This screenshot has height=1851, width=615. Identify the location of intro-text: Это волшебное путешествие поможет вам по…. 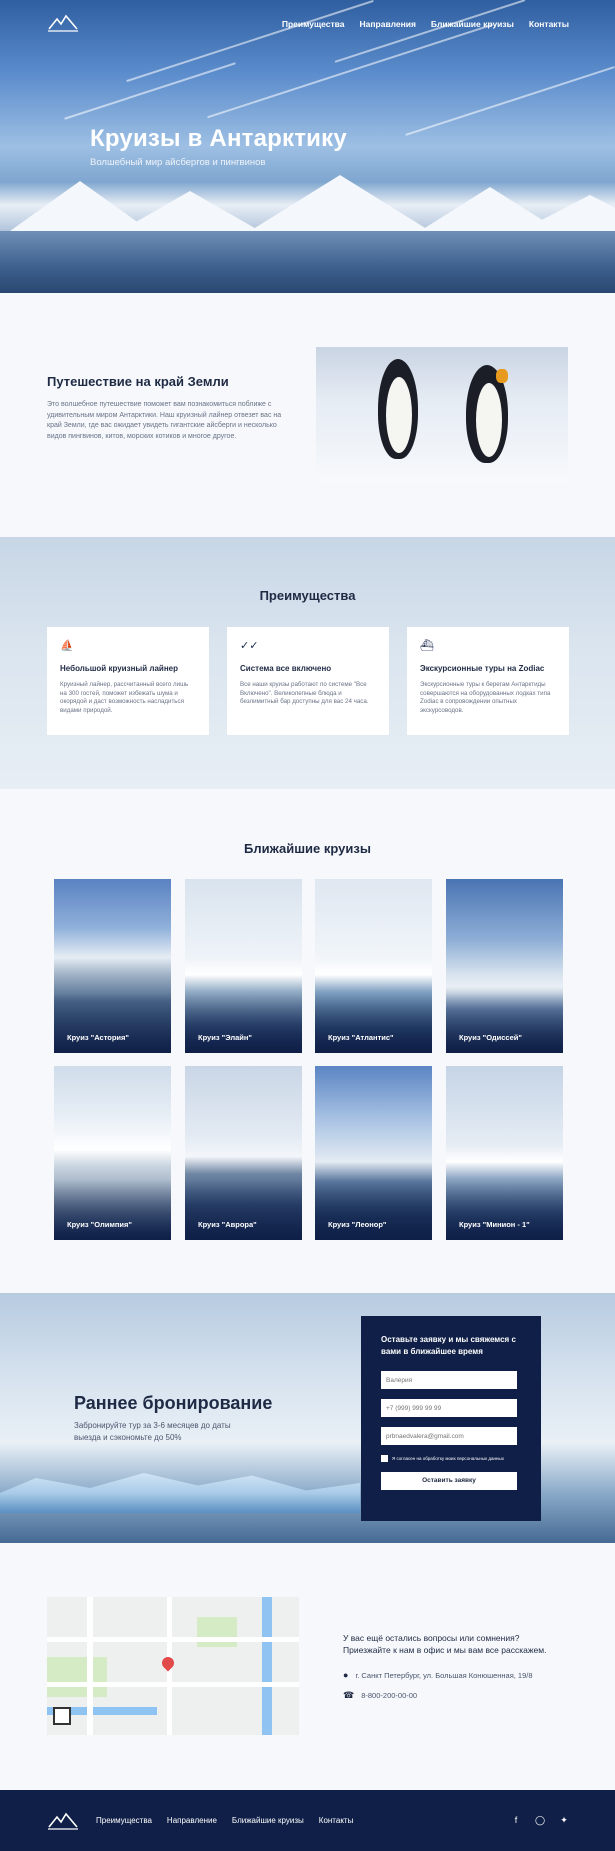
(164, 420).